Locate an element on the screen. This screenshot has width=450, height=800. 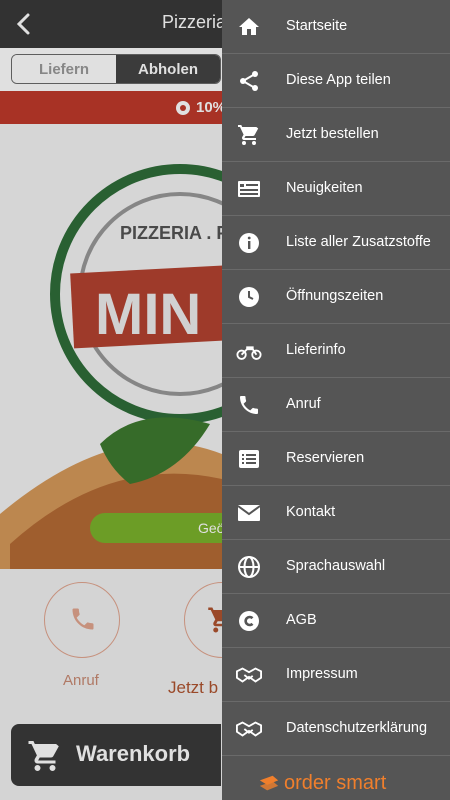
menu-item-privacy: Datenschutzerklärung is located at coordinates (336, 729).